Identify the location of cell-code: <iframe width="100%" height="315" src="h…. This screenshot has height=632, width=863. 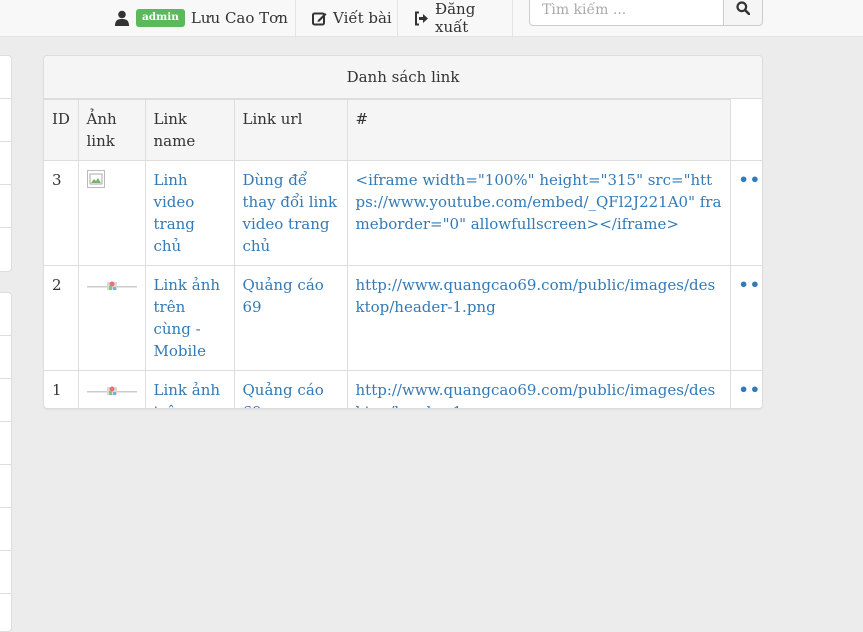
(538, 213).